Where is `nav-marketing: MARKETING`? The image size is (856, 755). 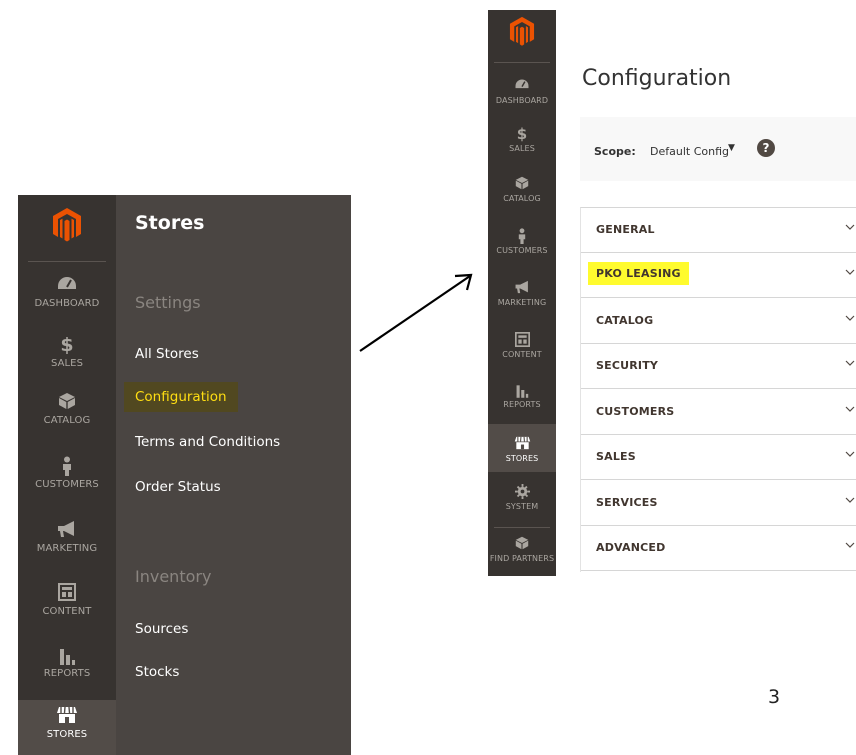
nav-marketing: MARKETING is located at coordinates (67, 545).